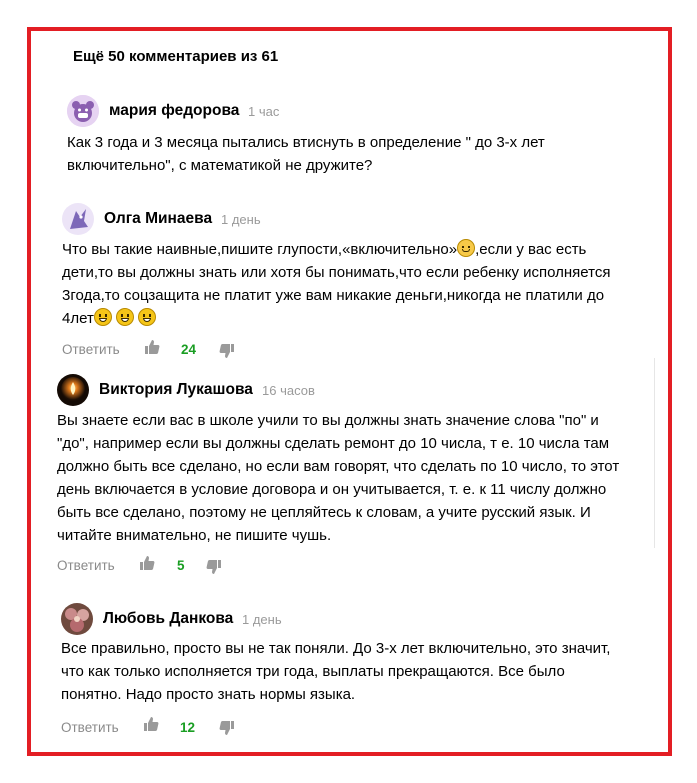 Image resolution: width=697 pixels, height=783 pixels. Describe the element at coordinates (181, 565) in the screenshot. I see `likes-count: 5` at that location.